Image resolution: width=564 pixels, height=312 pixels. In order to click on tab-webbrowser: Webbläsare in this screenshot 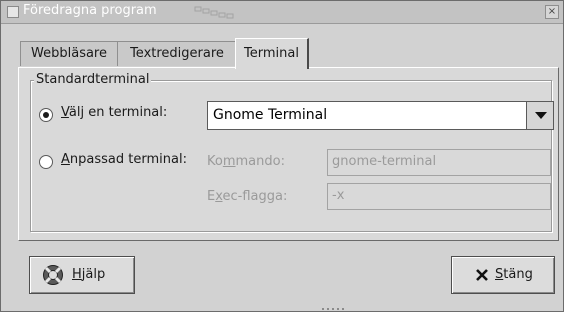, I will do `click(69, 53)`.